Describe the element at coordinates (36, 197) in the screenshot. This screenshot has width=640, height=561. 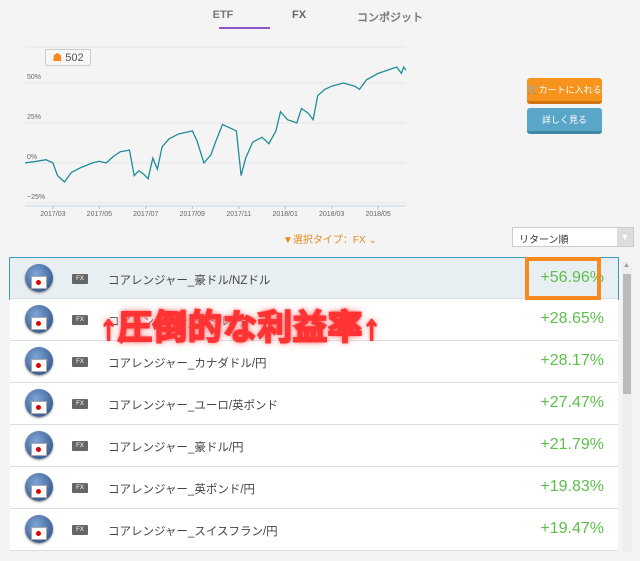
I see `y-tick-label: −25%` at that location.